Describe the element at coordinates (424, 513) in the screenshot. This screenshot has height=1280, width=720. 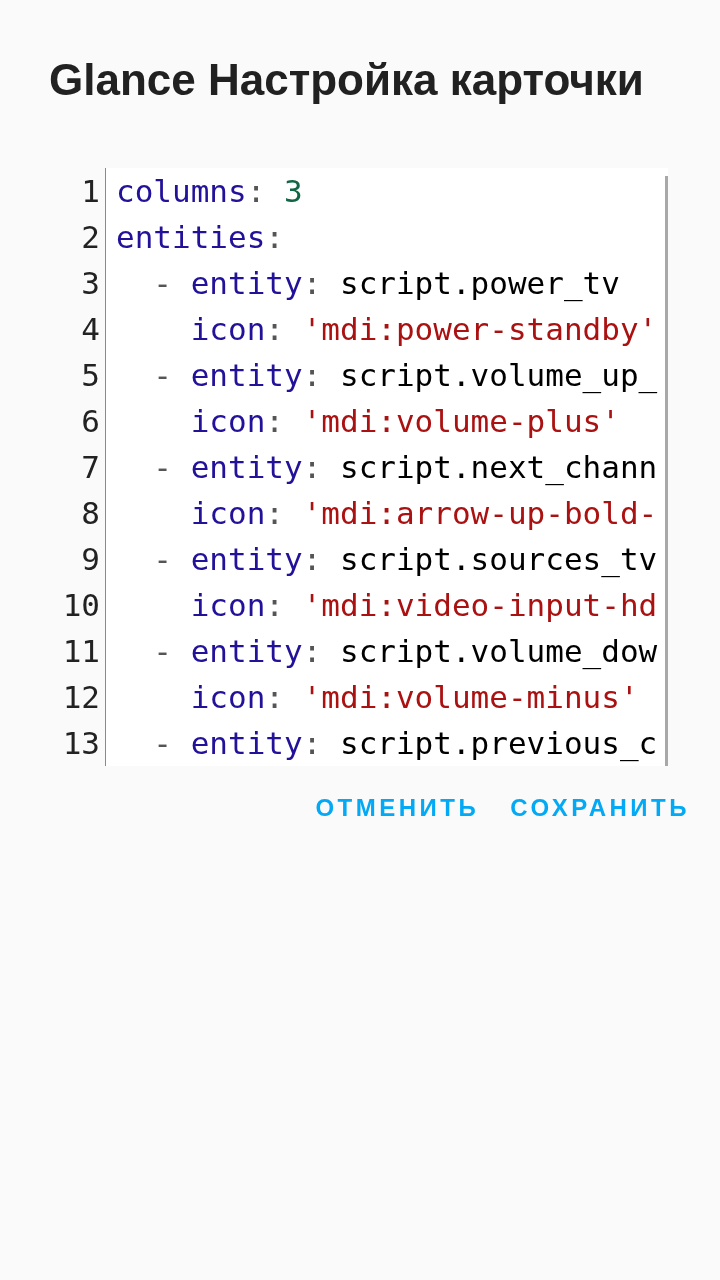
I see `code-line: icon: 'mdi:arrow-up-bold-` at that location.